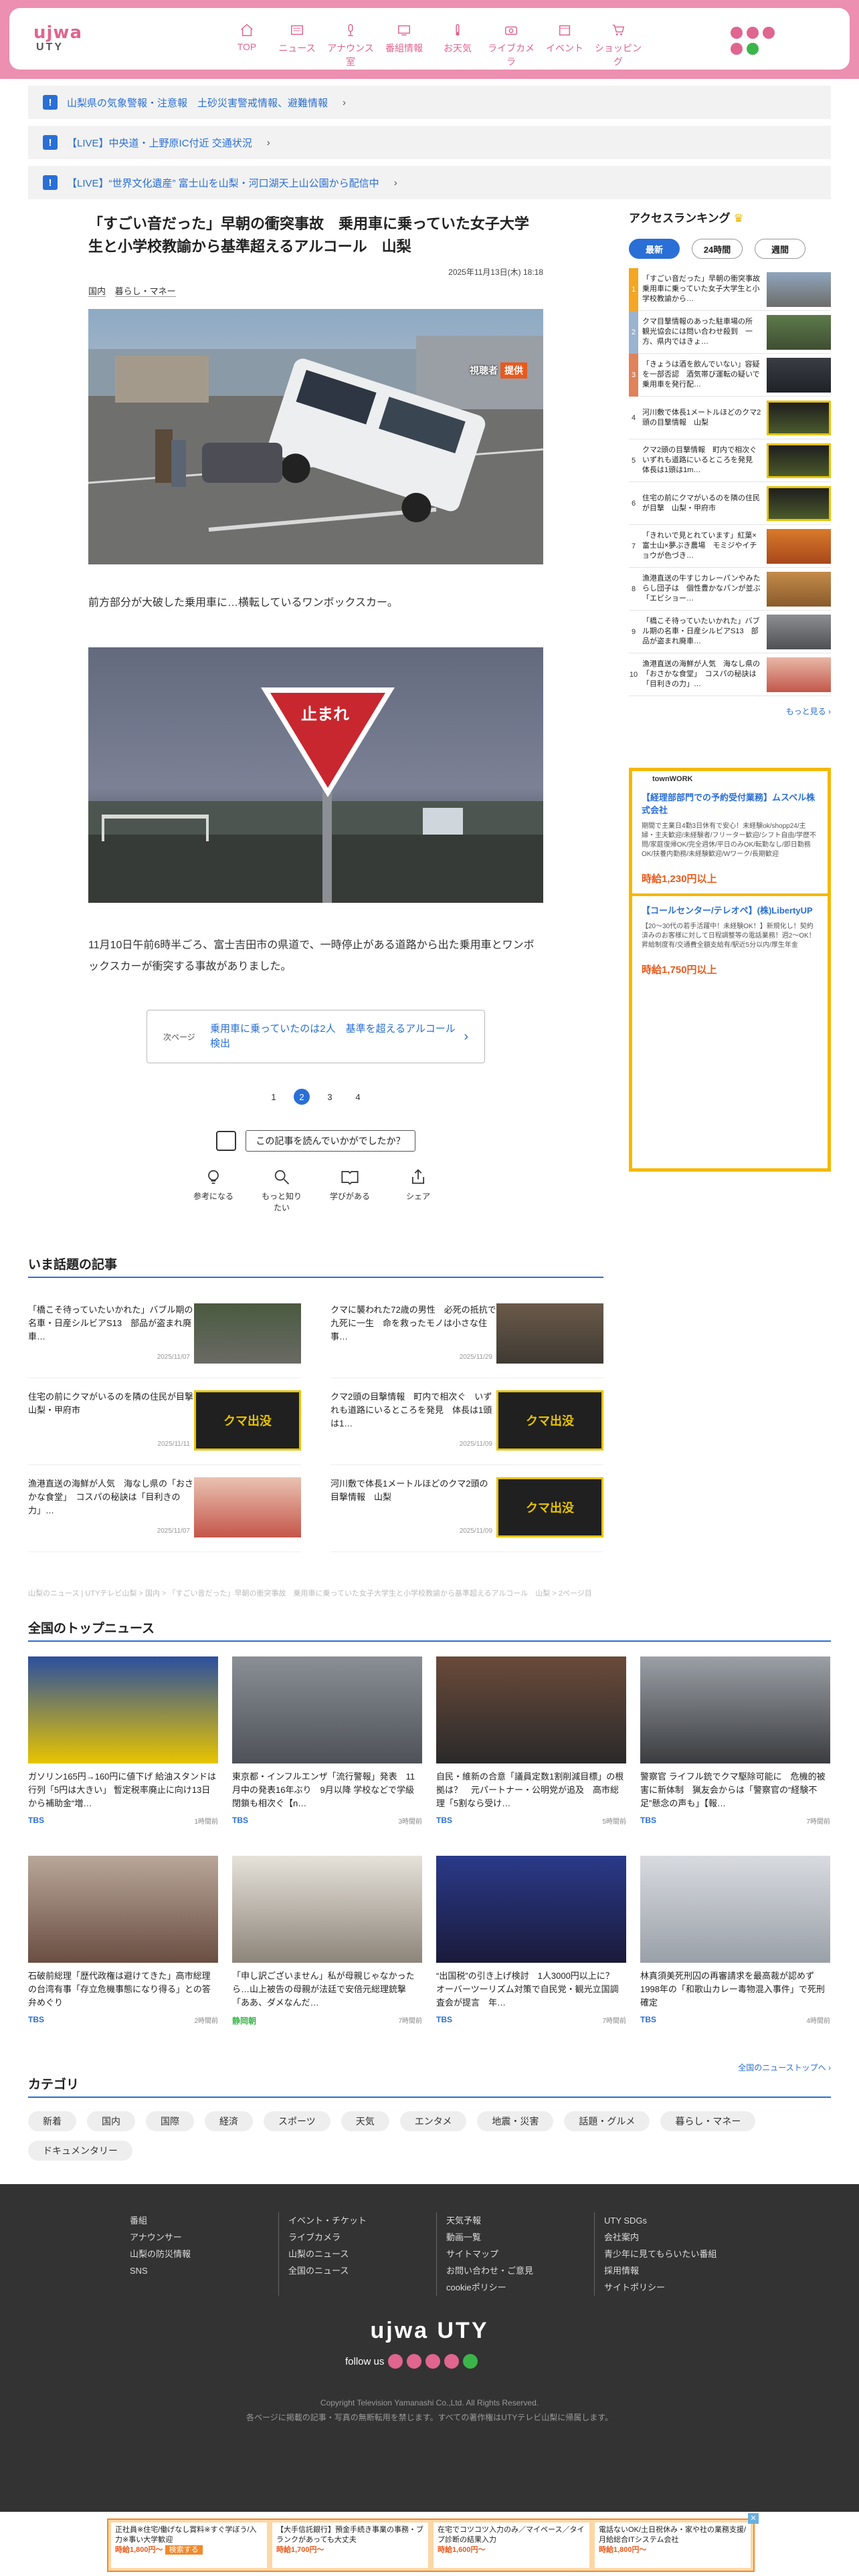 The height and width of the screenshot is (2576, 859). Describe the element at coordinates (466, 1508) in the screenshot. I see `topic-card: 河川敷で体長1メートルほどのクマ2頭の目撃情報 山梨 2025/11/09 クマ出没` at that location.